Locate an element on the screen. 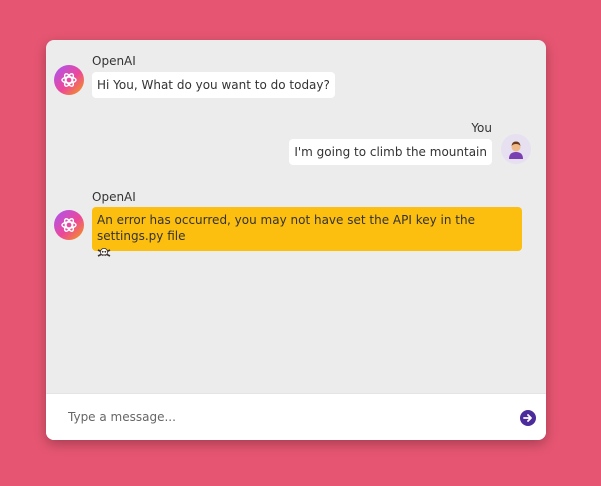  user-avatar-icon is located at coordinates (516, 149).